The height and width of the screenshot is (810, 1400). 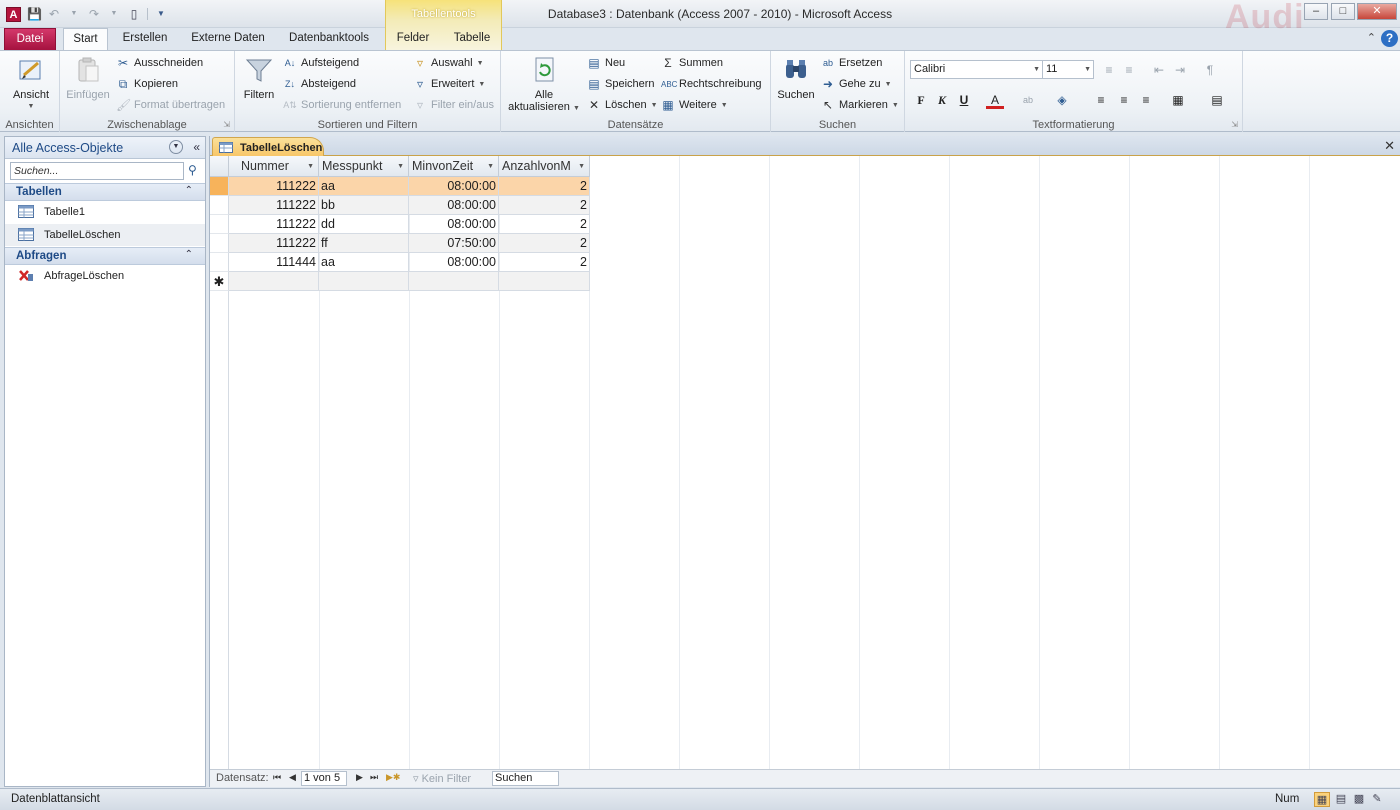 What do you see at coordinates (1316, 11) in the screenshot?
I see `minimize-button: –` at bounding box center [1316, 11].